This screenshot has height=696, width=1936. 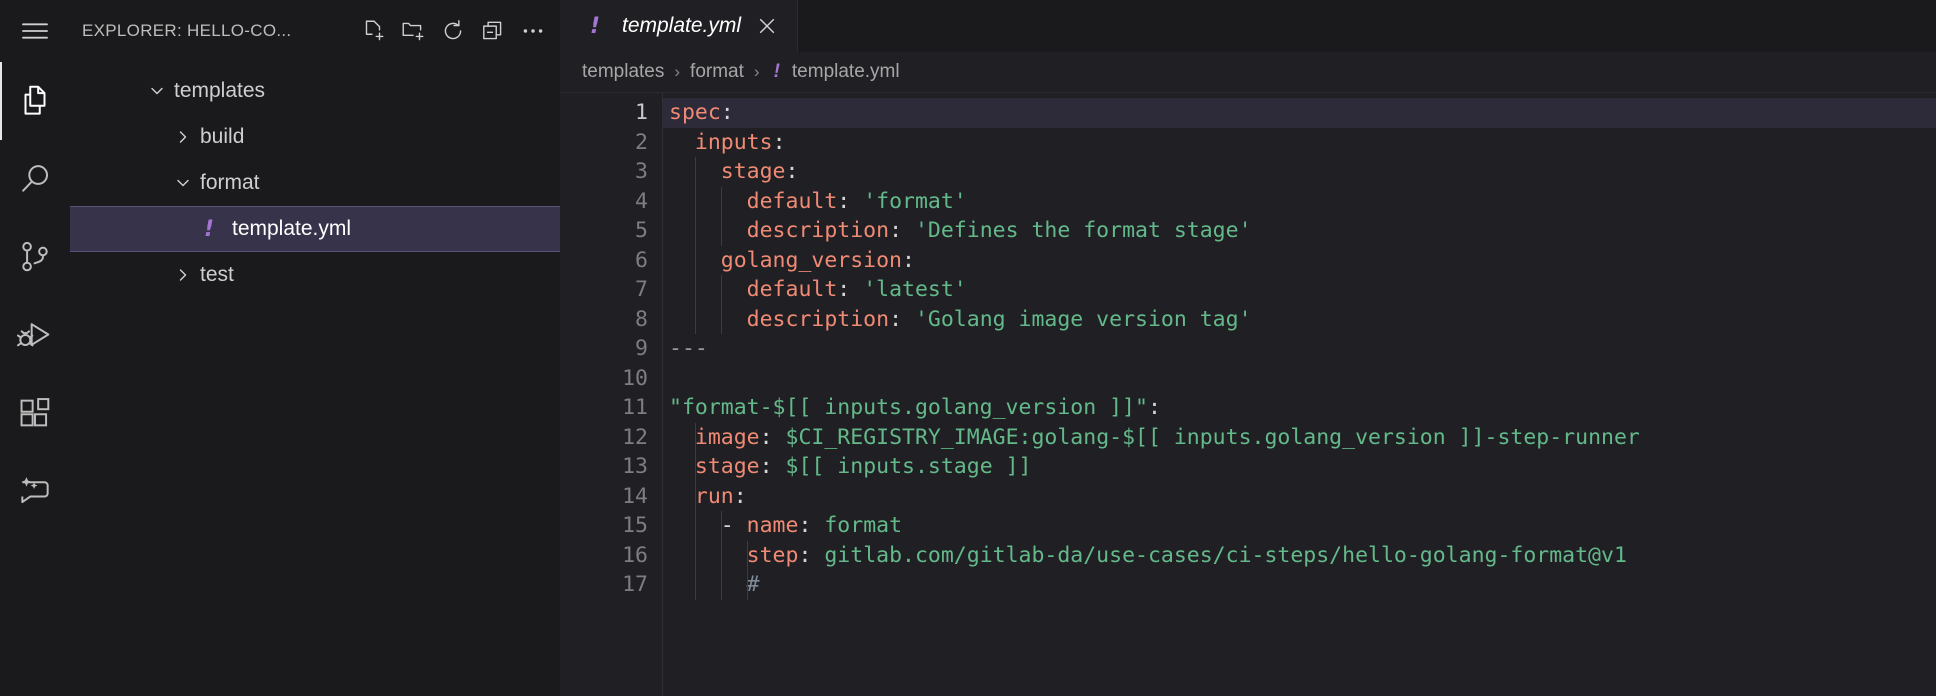 I want to click on line-number: 11, so click(x=635, y=407).